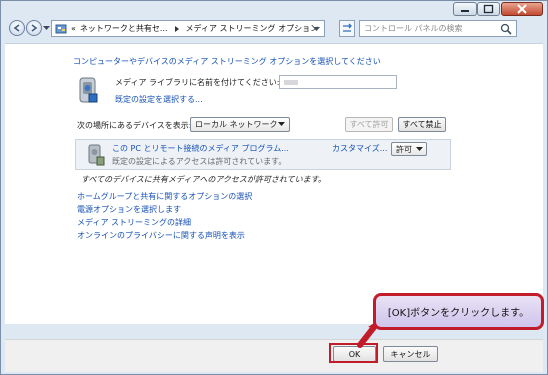 The width and height of the screenshot is (548, 375). I want to click on instruction-callout: [OK]ボタンをクリックします。, so click(458, 311).